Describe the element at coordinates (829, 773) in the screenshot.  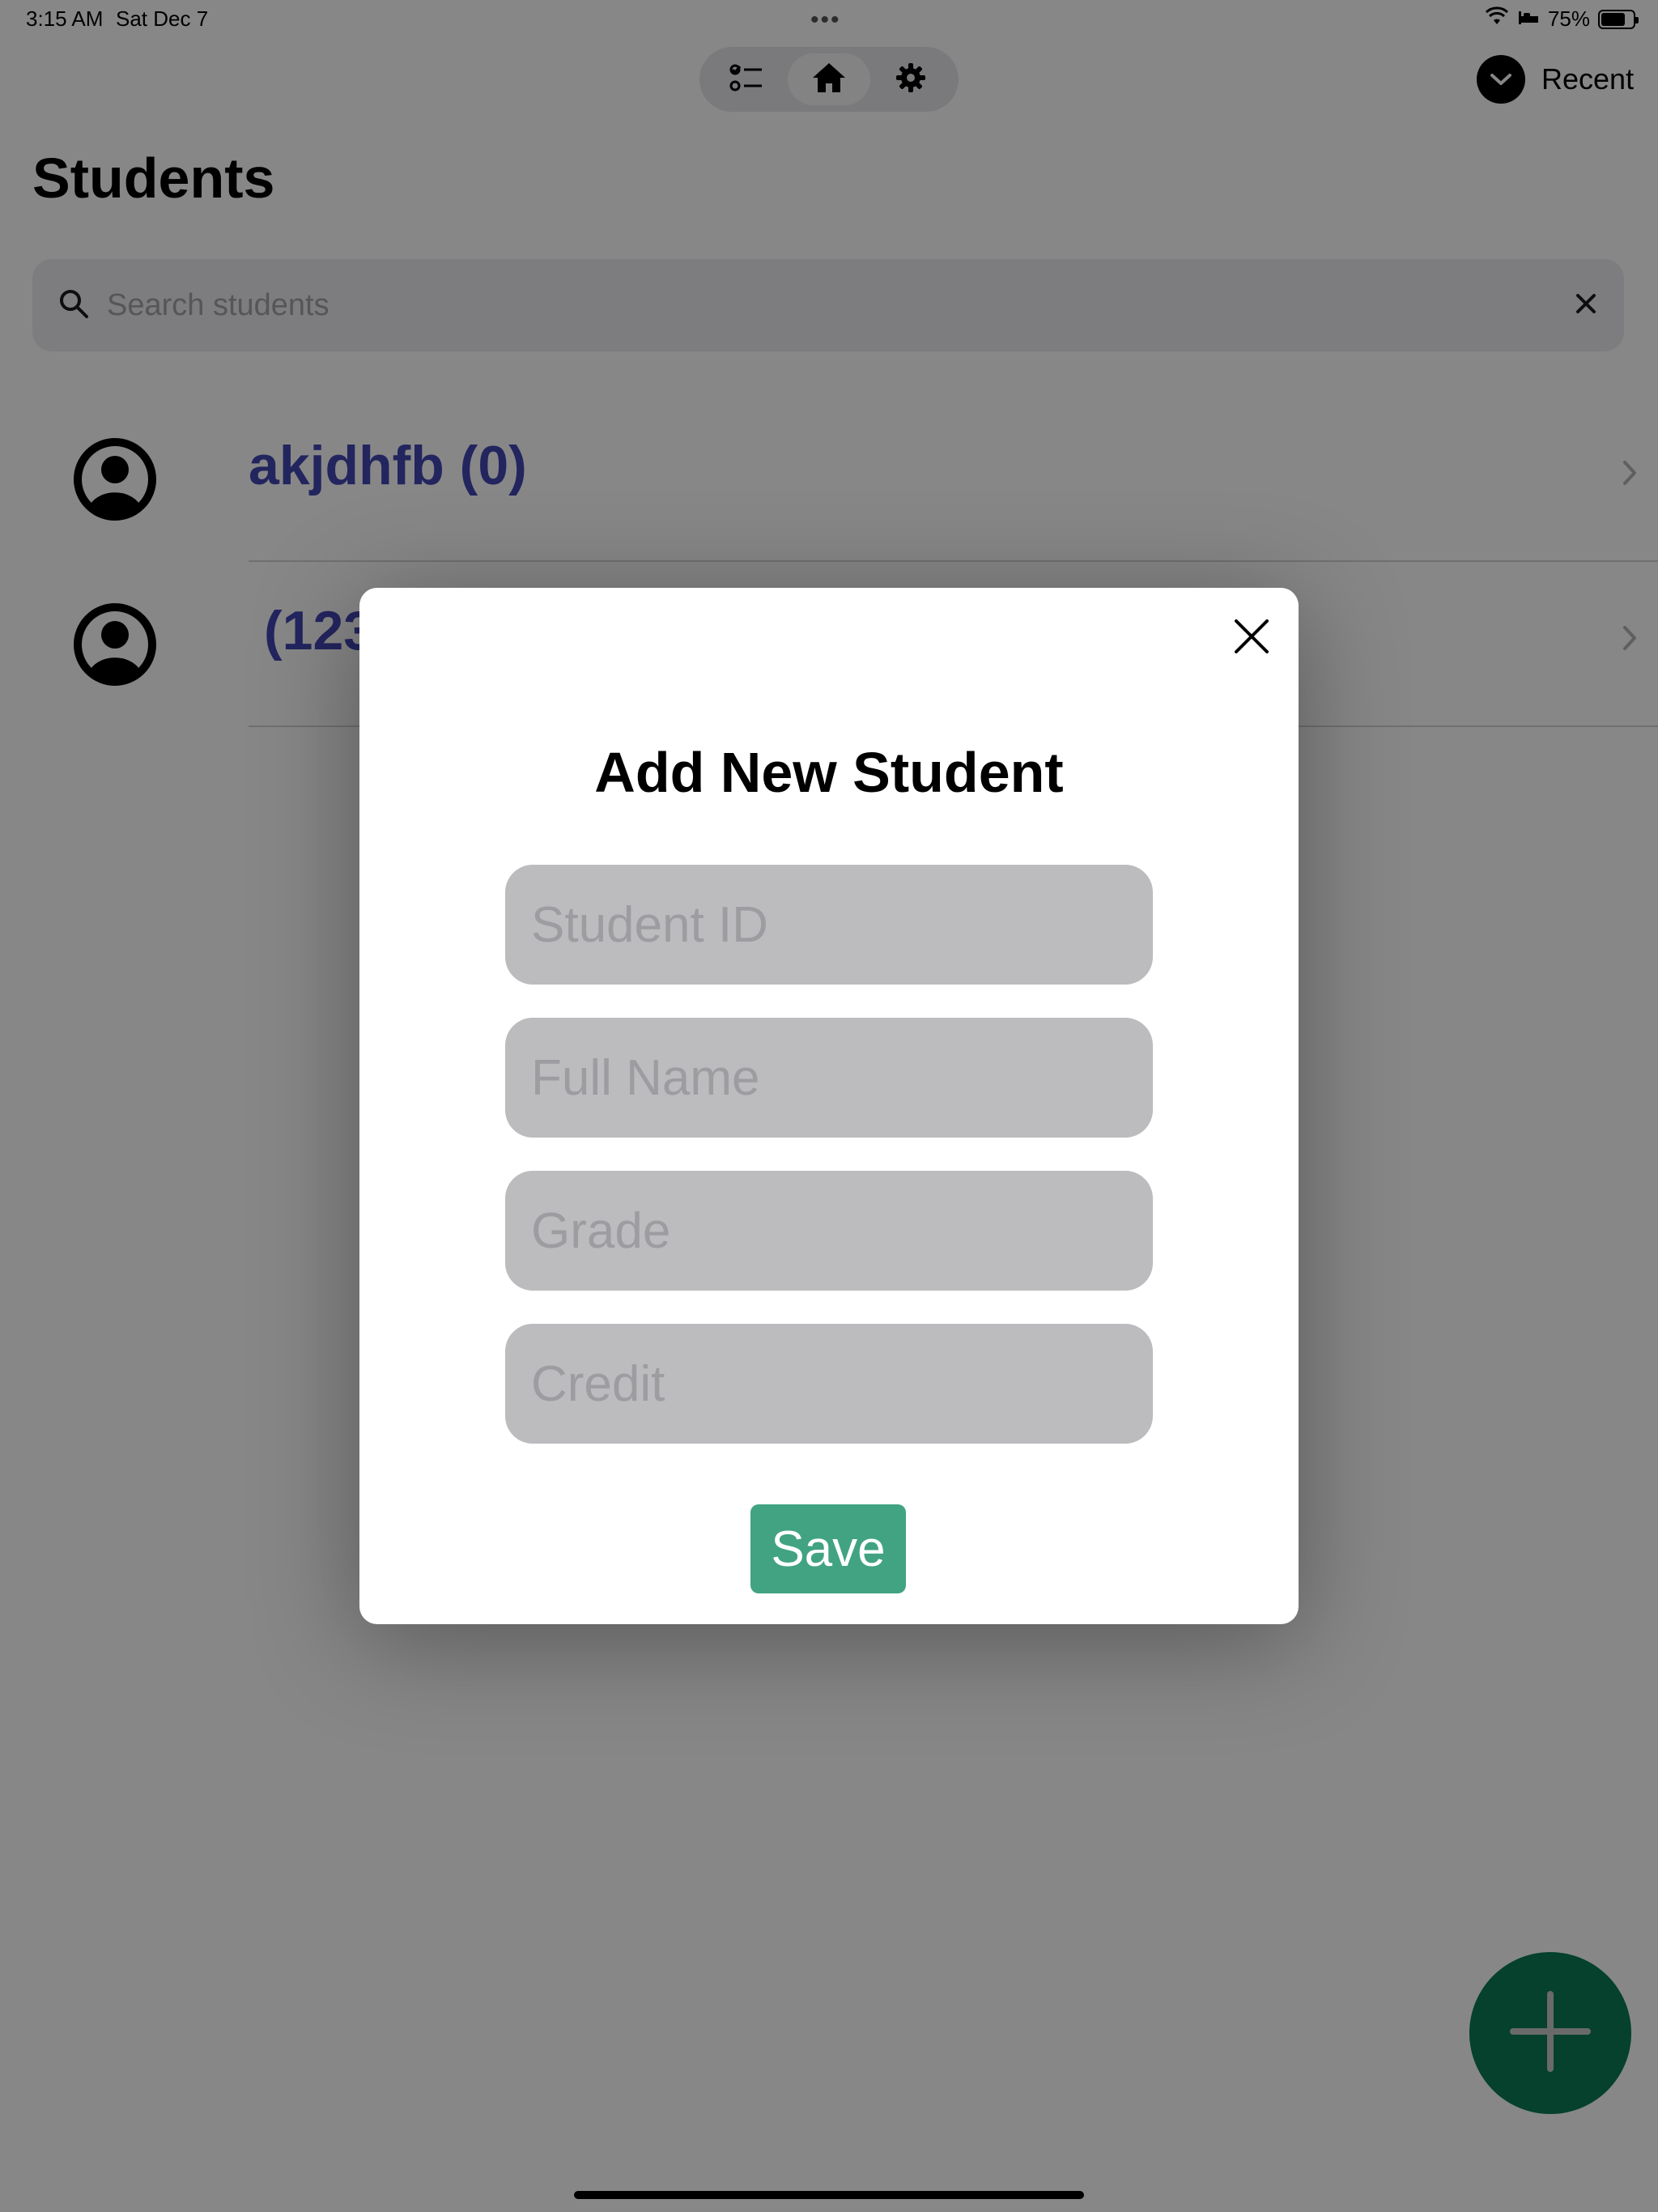
I see `modal-title: Add New Student` at that location.